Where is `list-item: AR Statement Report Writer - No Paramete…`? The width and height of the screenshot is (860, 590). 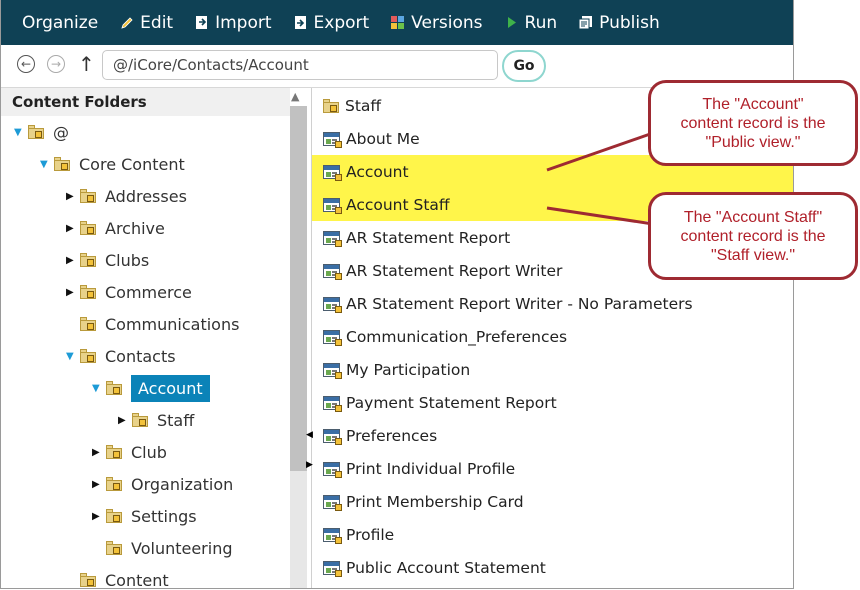 list-item: AR Statement Report Writer - No Paramete… is located at coordinates (552, 303).